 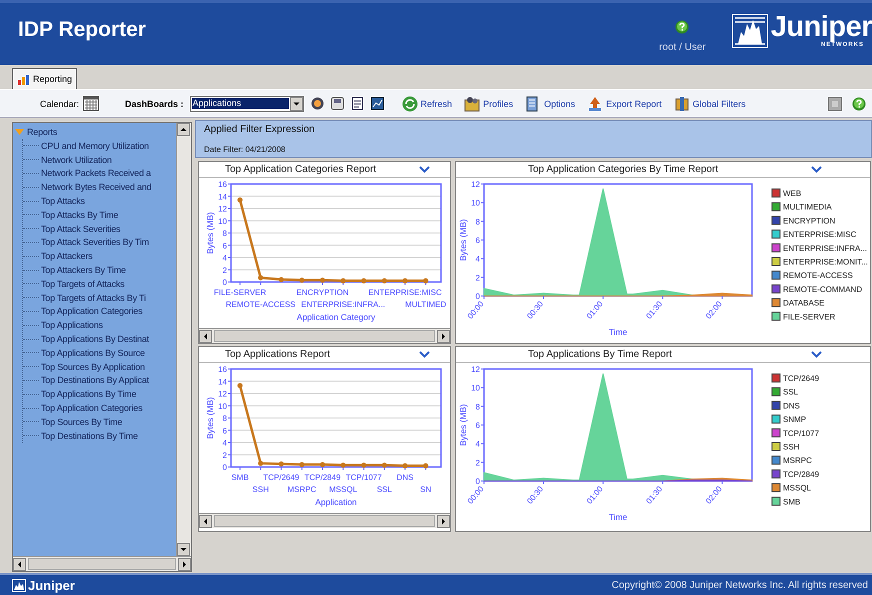 What do you see at coordinates (405, 477) in the screenshot?
I see `tick-label: DNS` at bounding box center [405, 477].